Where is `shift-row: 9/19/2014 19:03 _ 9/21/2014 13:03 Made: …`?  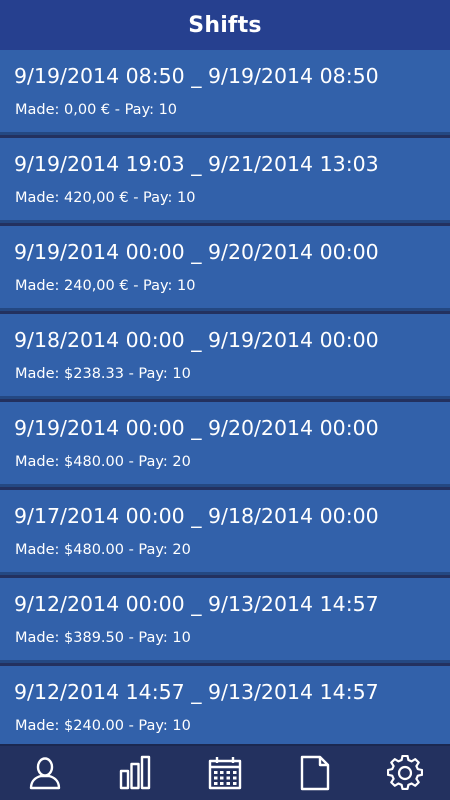
shift-row: 9/19/2014 19:03 _ 9/21/2014 13:03 Made: … is located at coordinates (225, 180).